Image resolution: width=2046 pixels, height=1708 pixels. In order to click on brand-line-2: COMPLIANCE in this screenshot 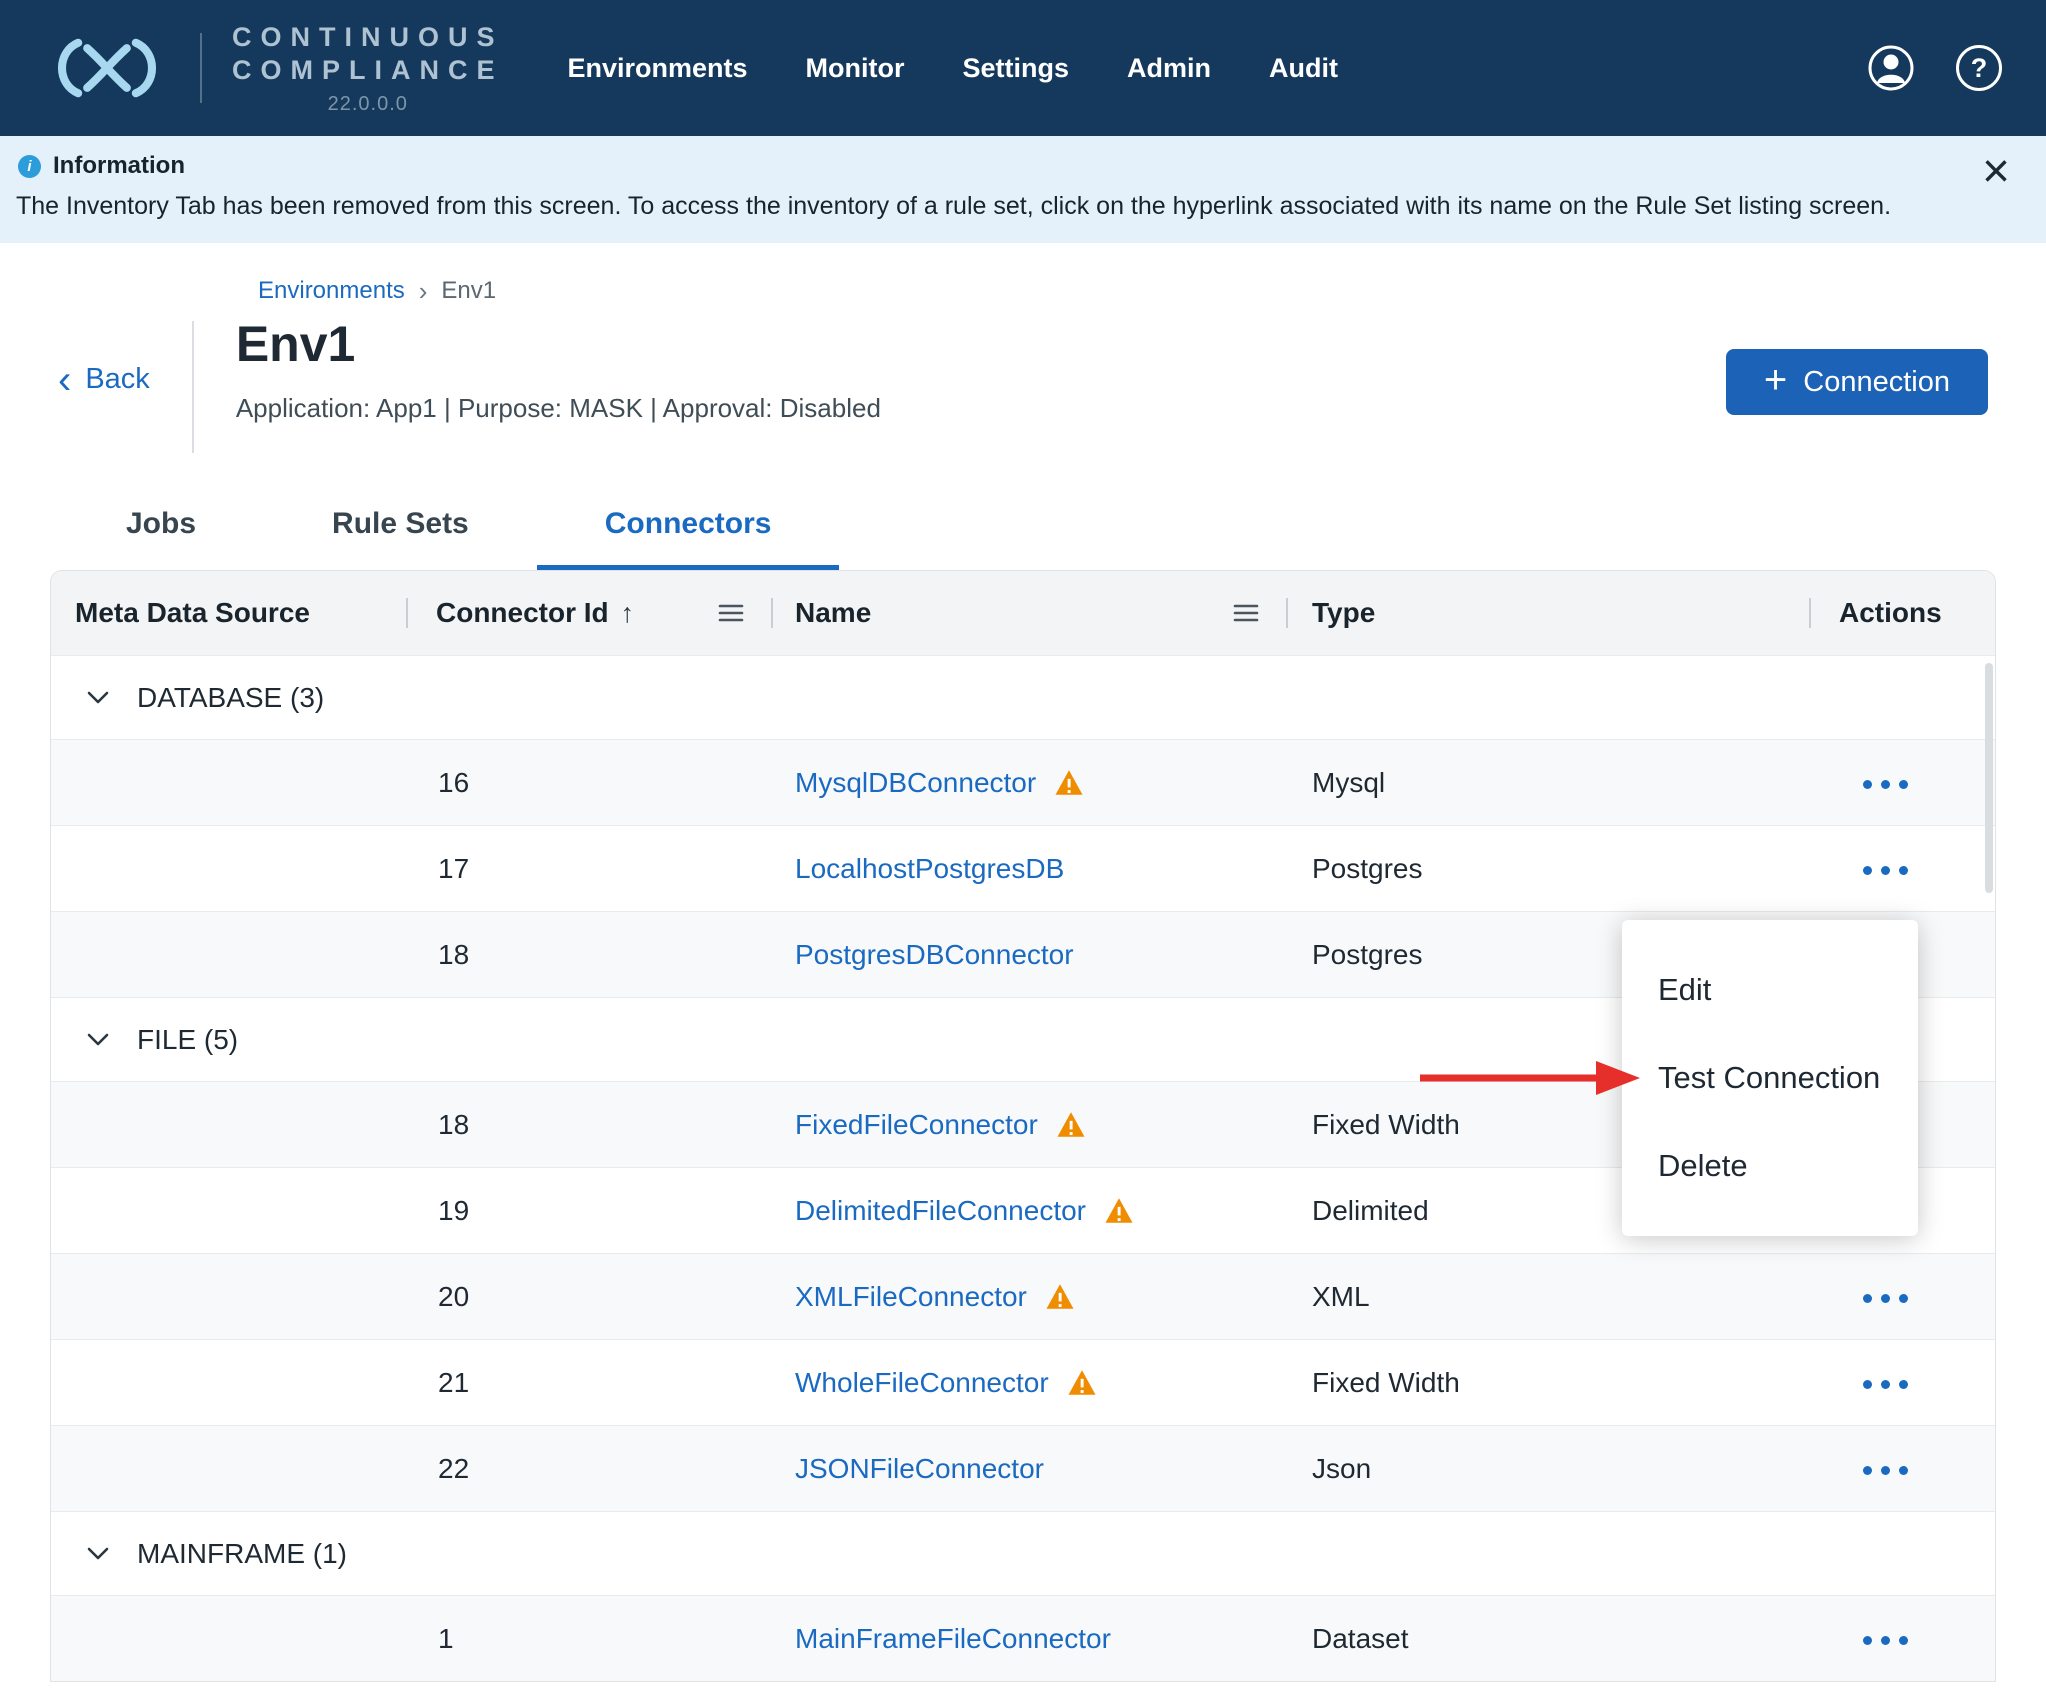, I will do `click(368, 69)`.